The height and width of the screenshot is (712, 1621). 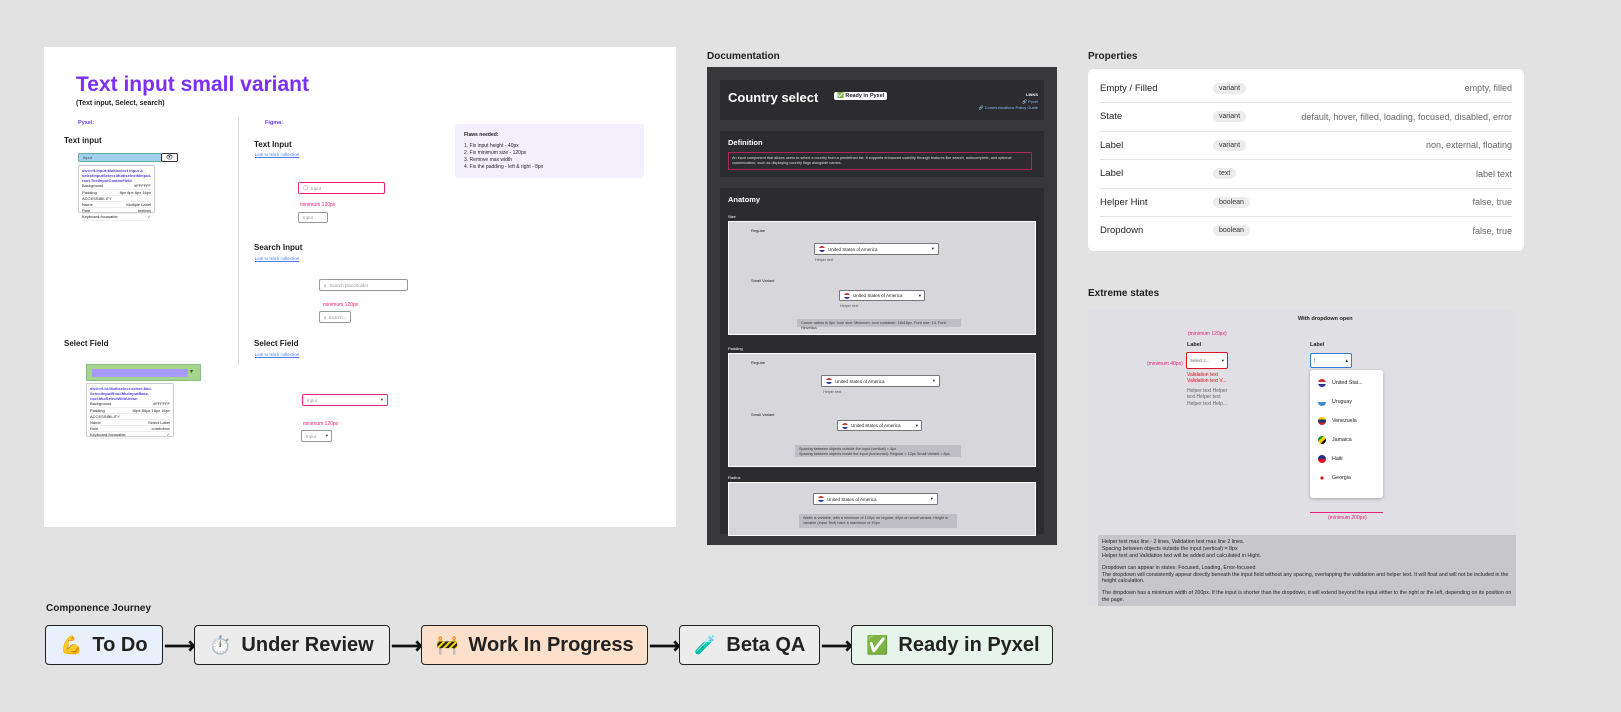 I want to click on property-row: Empty / Filled variant empty, filled, so click(x=1306, y=88).